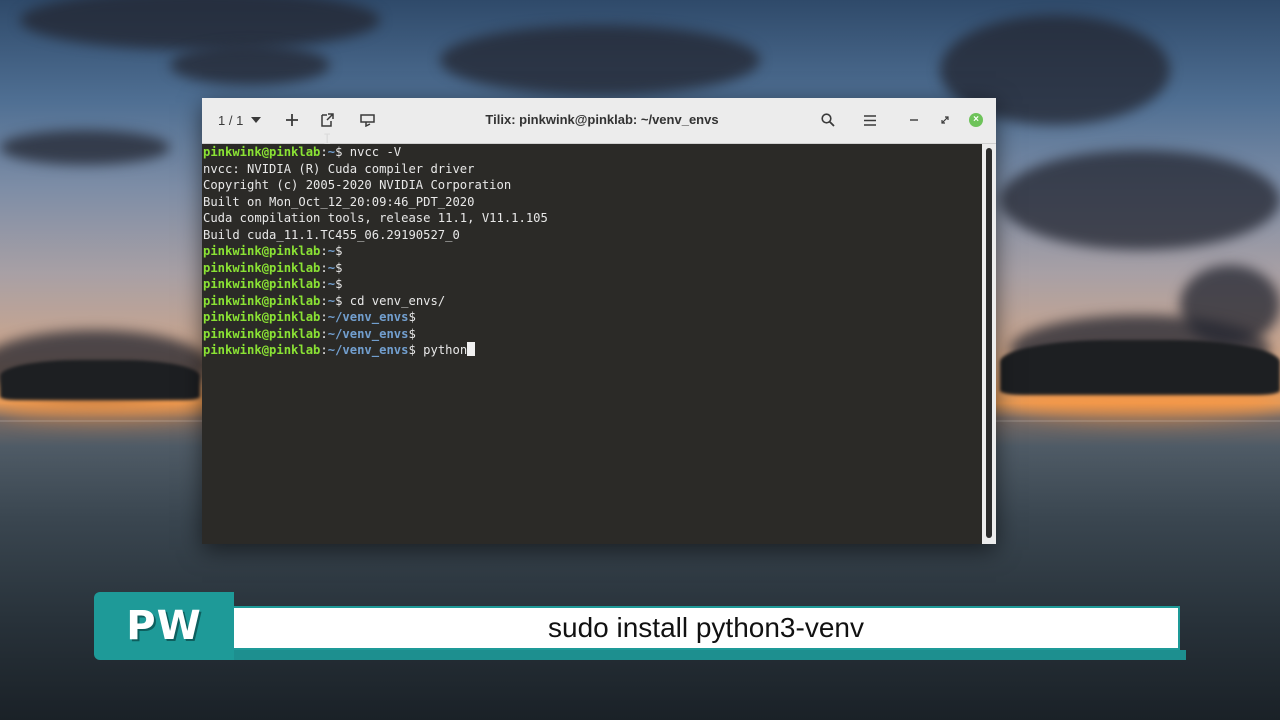 The width and height of the screenshot is (1280, 720). I want to click on terminal-output-line: Built on Mon_Oct_12_20:09:46_PDT_2020, so click(339, 201).